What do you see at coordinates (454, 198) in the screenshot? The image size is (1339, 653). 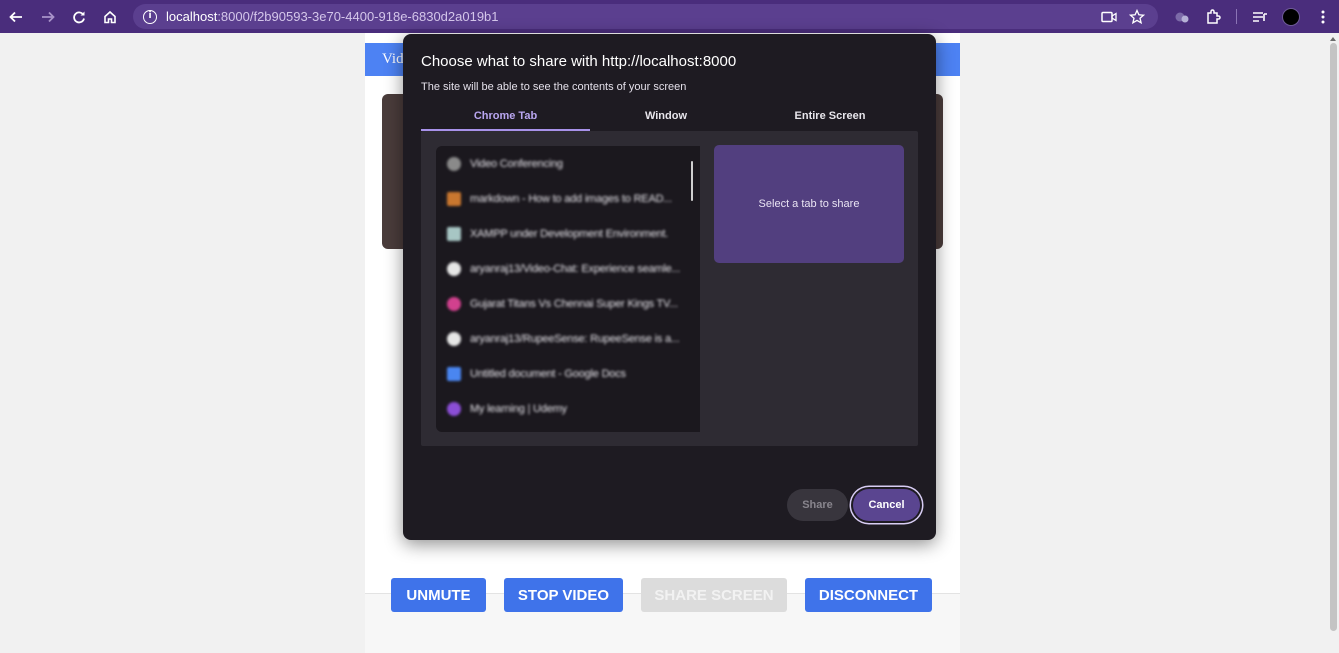 I see `stackoverflow-icon` at bounding box center [454, 198].